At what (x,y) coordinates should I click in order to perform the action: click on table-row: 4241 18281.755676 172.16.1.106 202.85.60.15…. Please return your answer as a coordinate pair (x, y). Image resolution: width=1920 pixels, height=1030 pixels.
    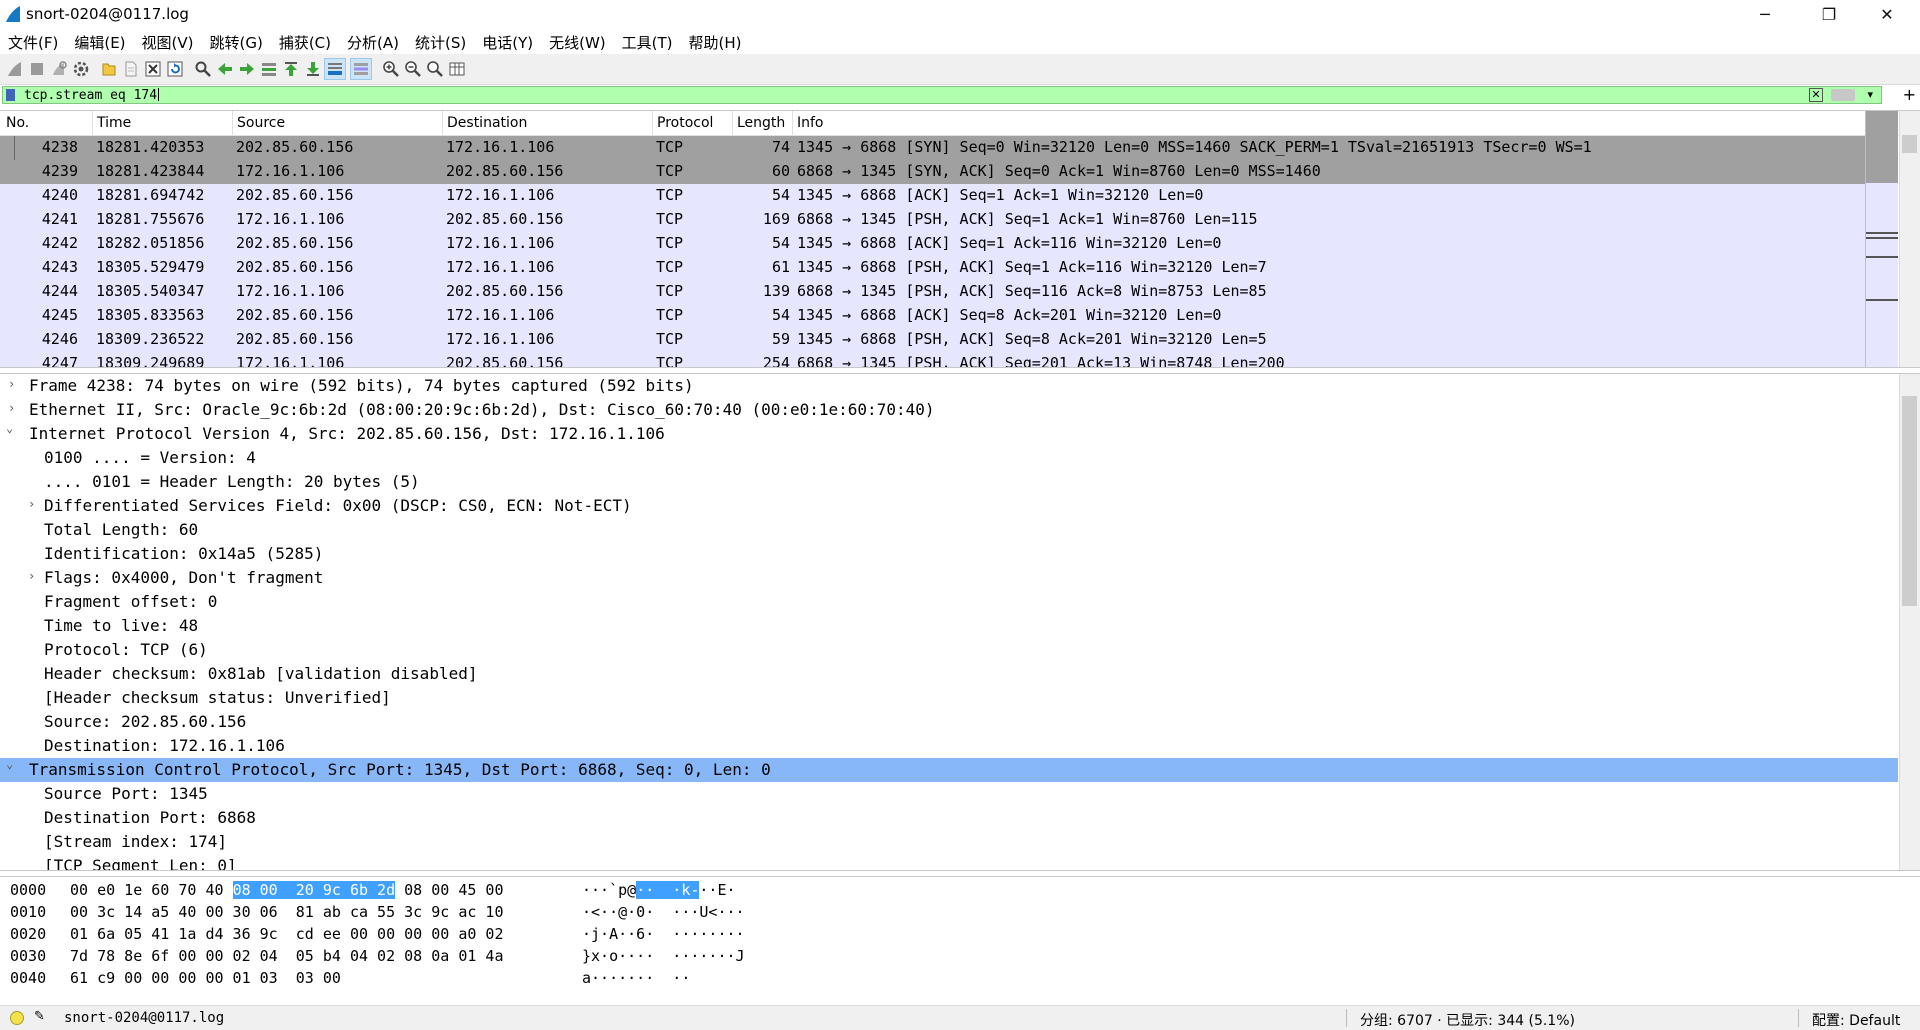
    Looking at the image, I should click on (933, 220).